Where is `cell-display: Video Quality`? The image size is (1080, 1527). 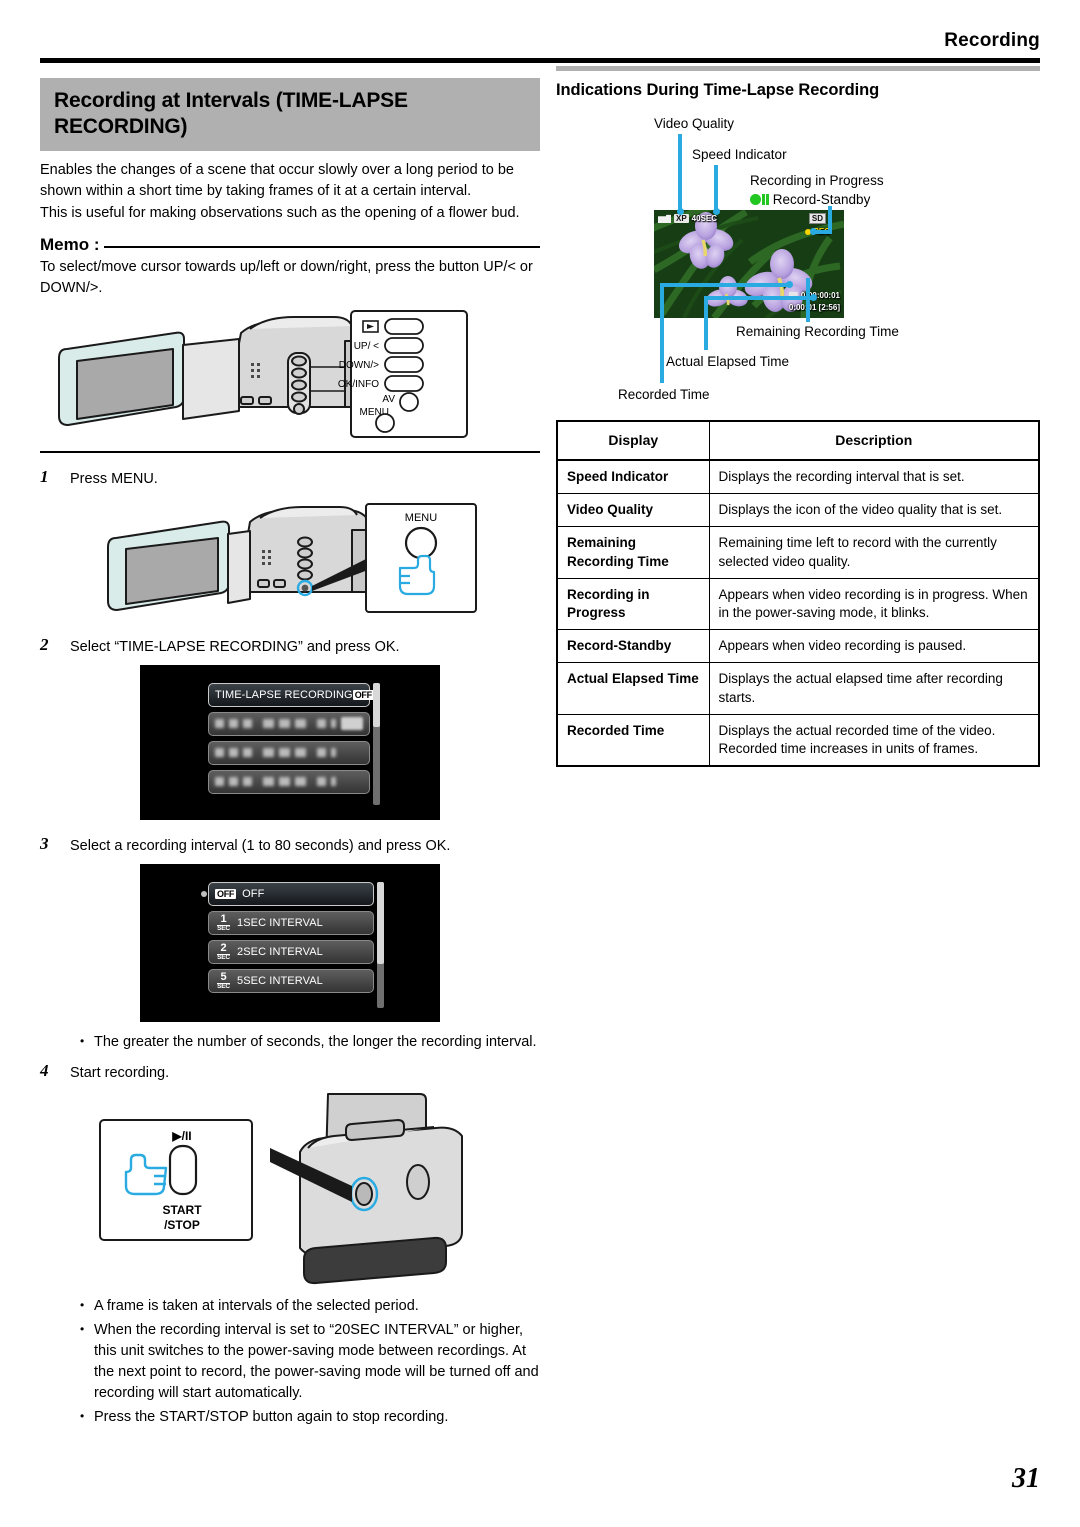
cell-display: Video Quality is located at coordinates (633, 510).